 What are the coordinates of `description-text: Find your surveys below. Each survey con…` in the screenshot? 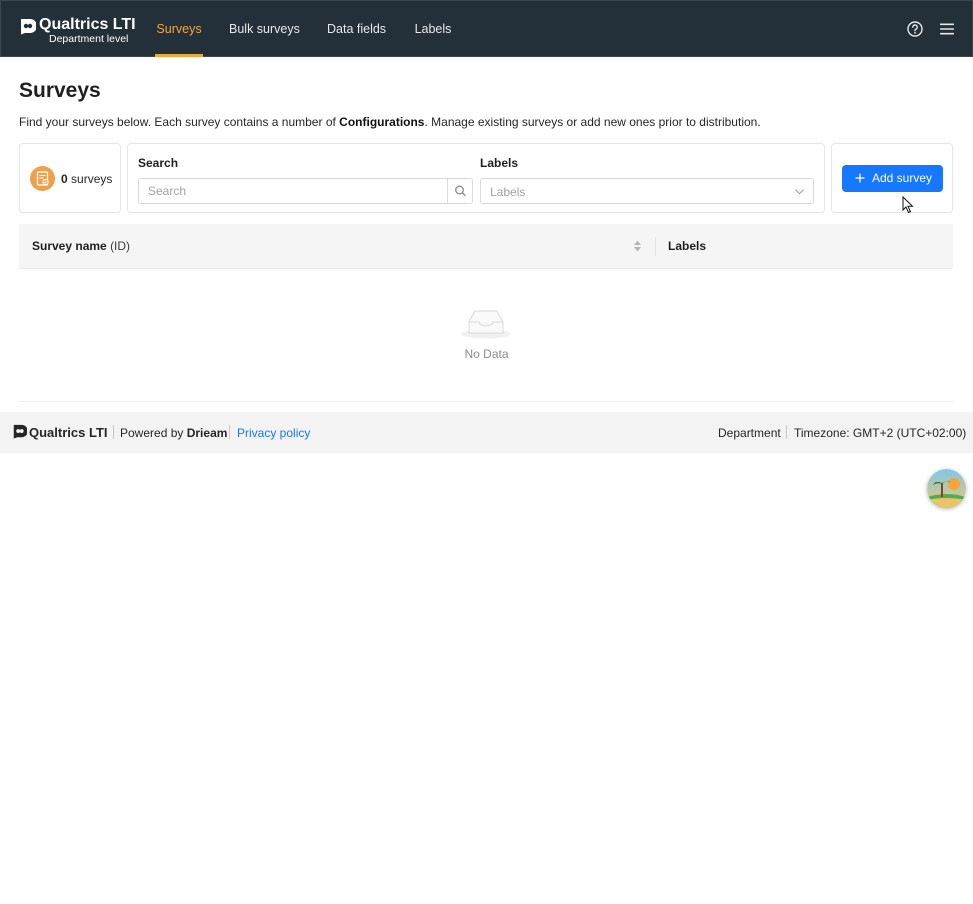 It's located at (179, 122).